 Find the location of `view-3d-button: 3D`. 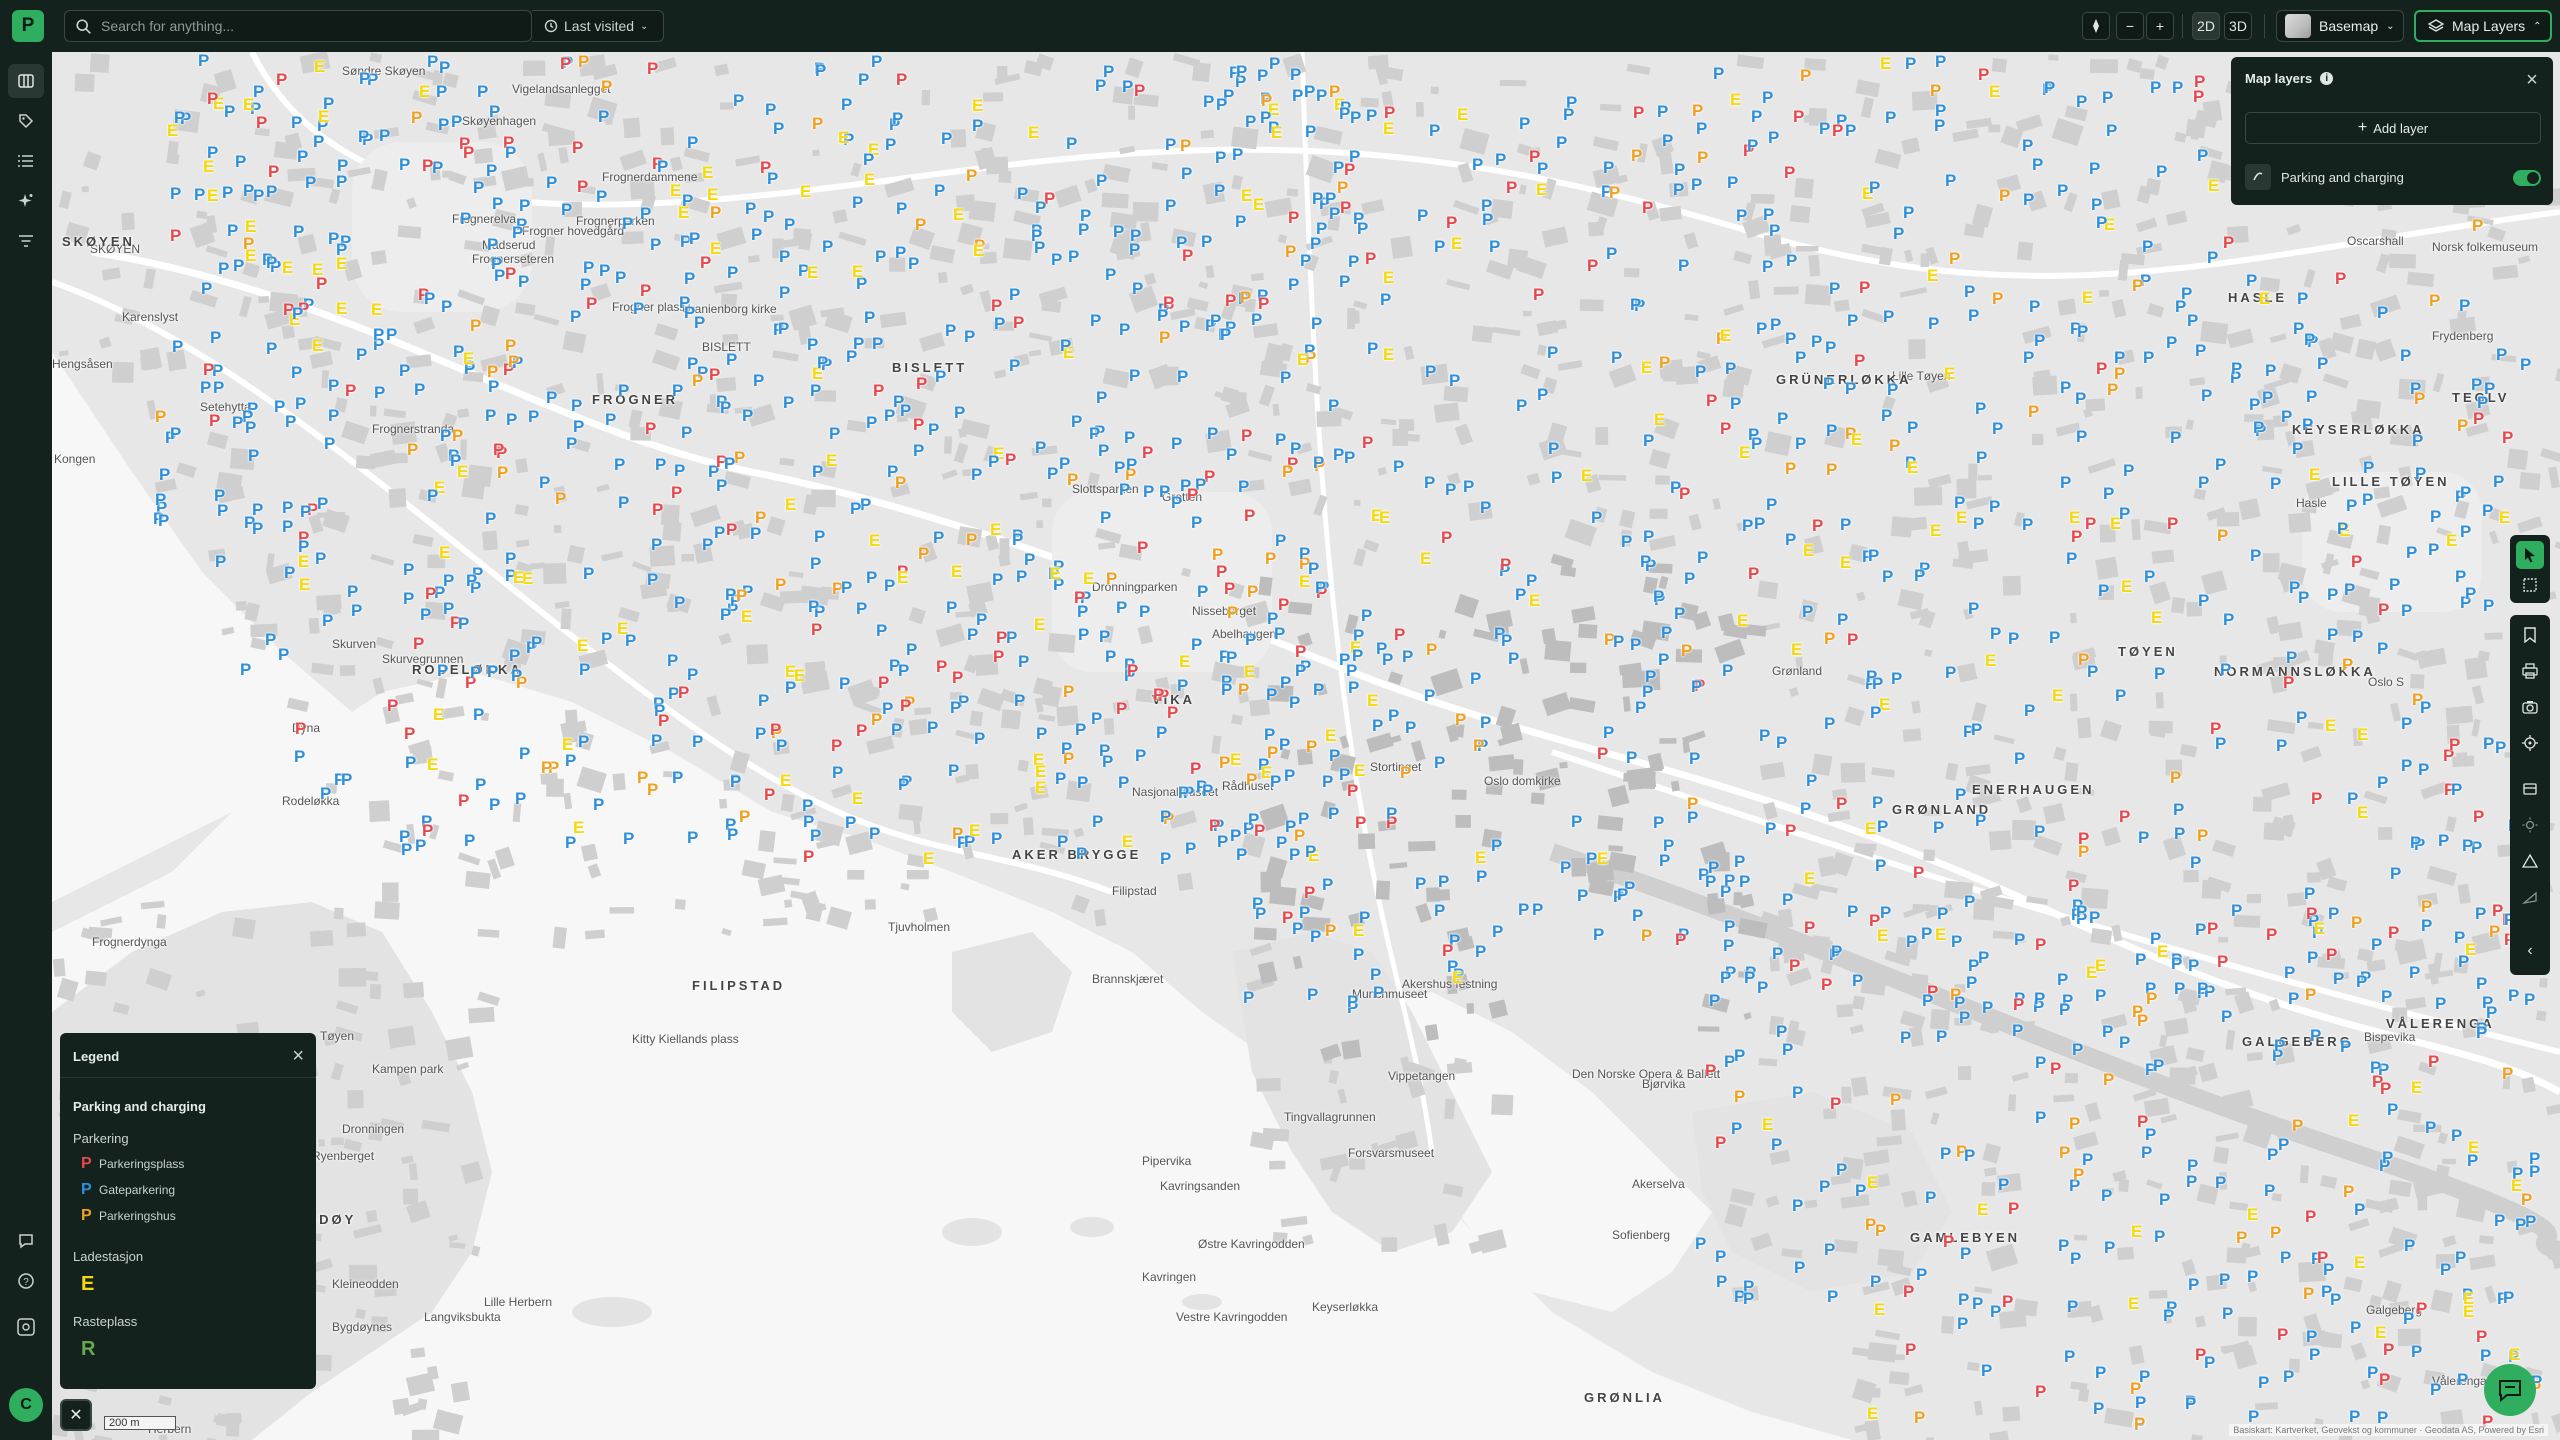

view-3d-button: 3D is located at coordinates (2238, 26).